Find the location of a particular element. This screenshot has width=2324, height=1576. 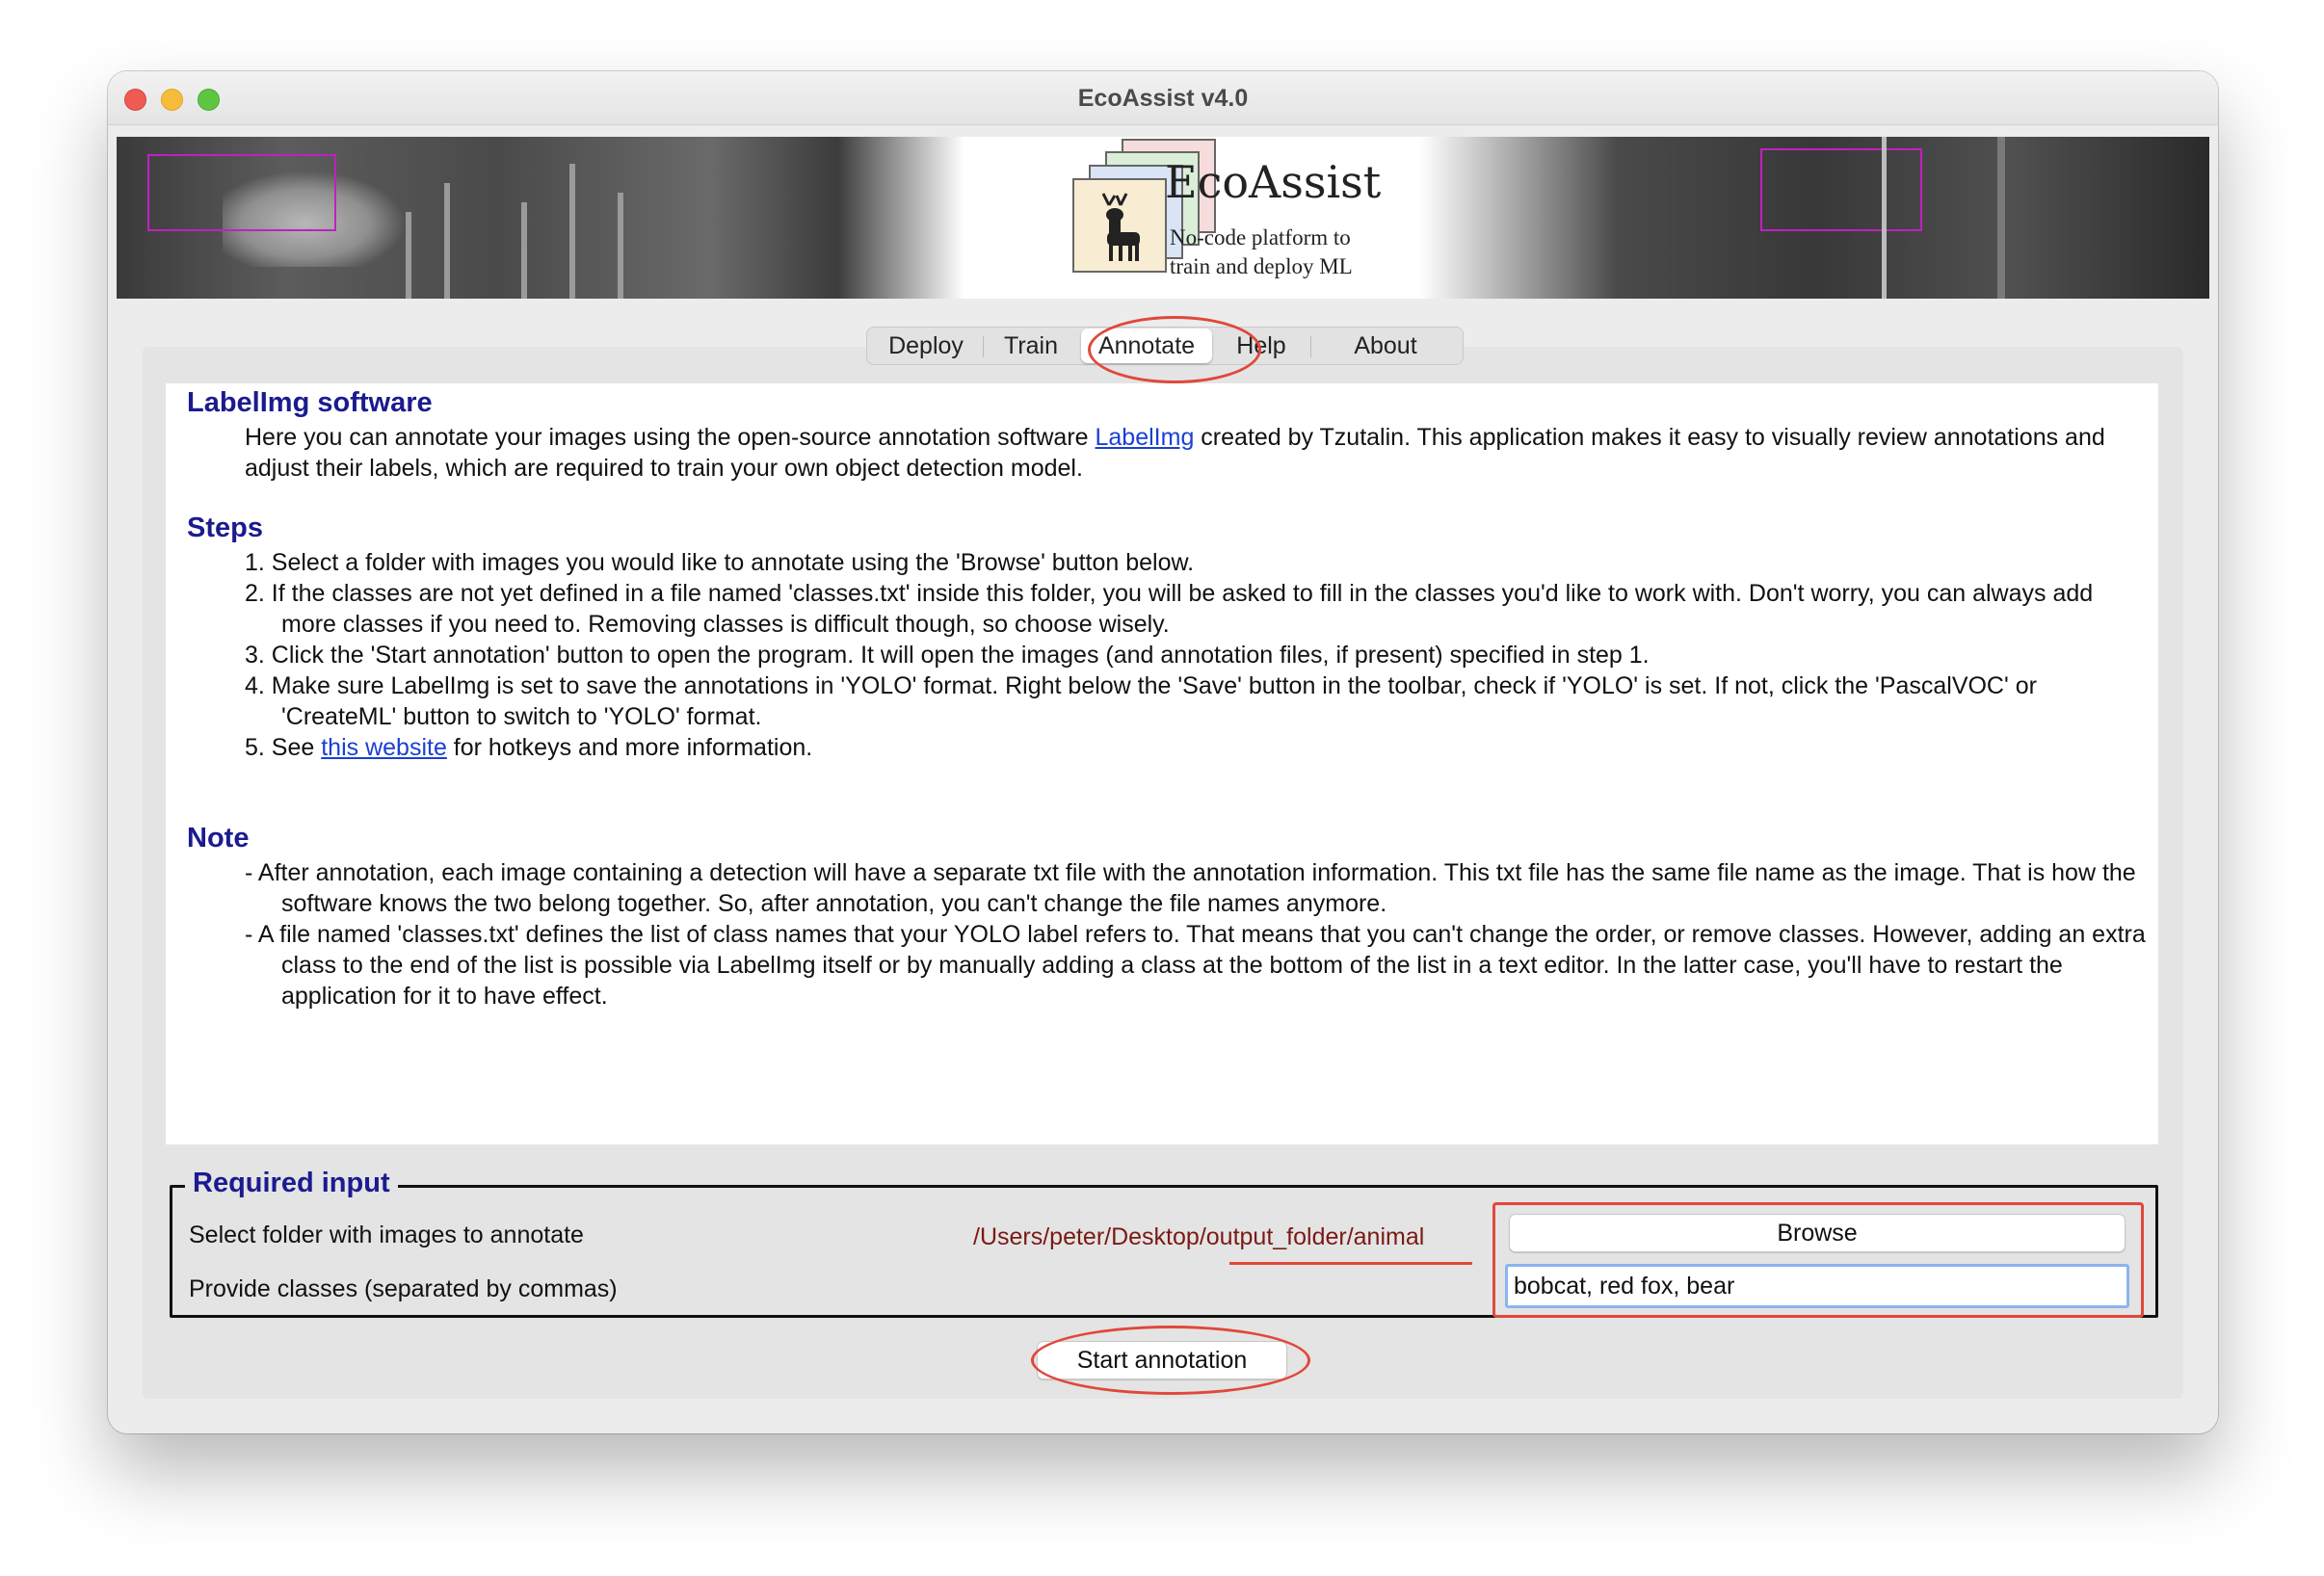

window-title: EcoAssist v4.0 is located at coordinates (1163, 98).